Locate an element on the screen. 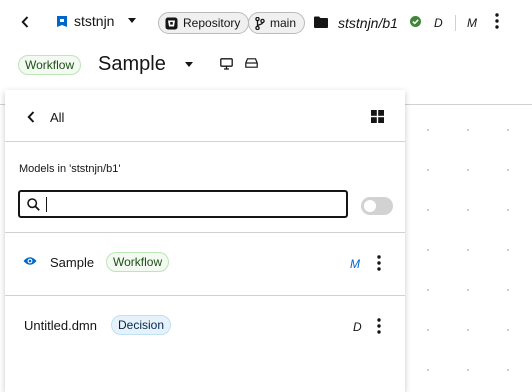  type-badge: Decision is located at coordinates (141, 325).